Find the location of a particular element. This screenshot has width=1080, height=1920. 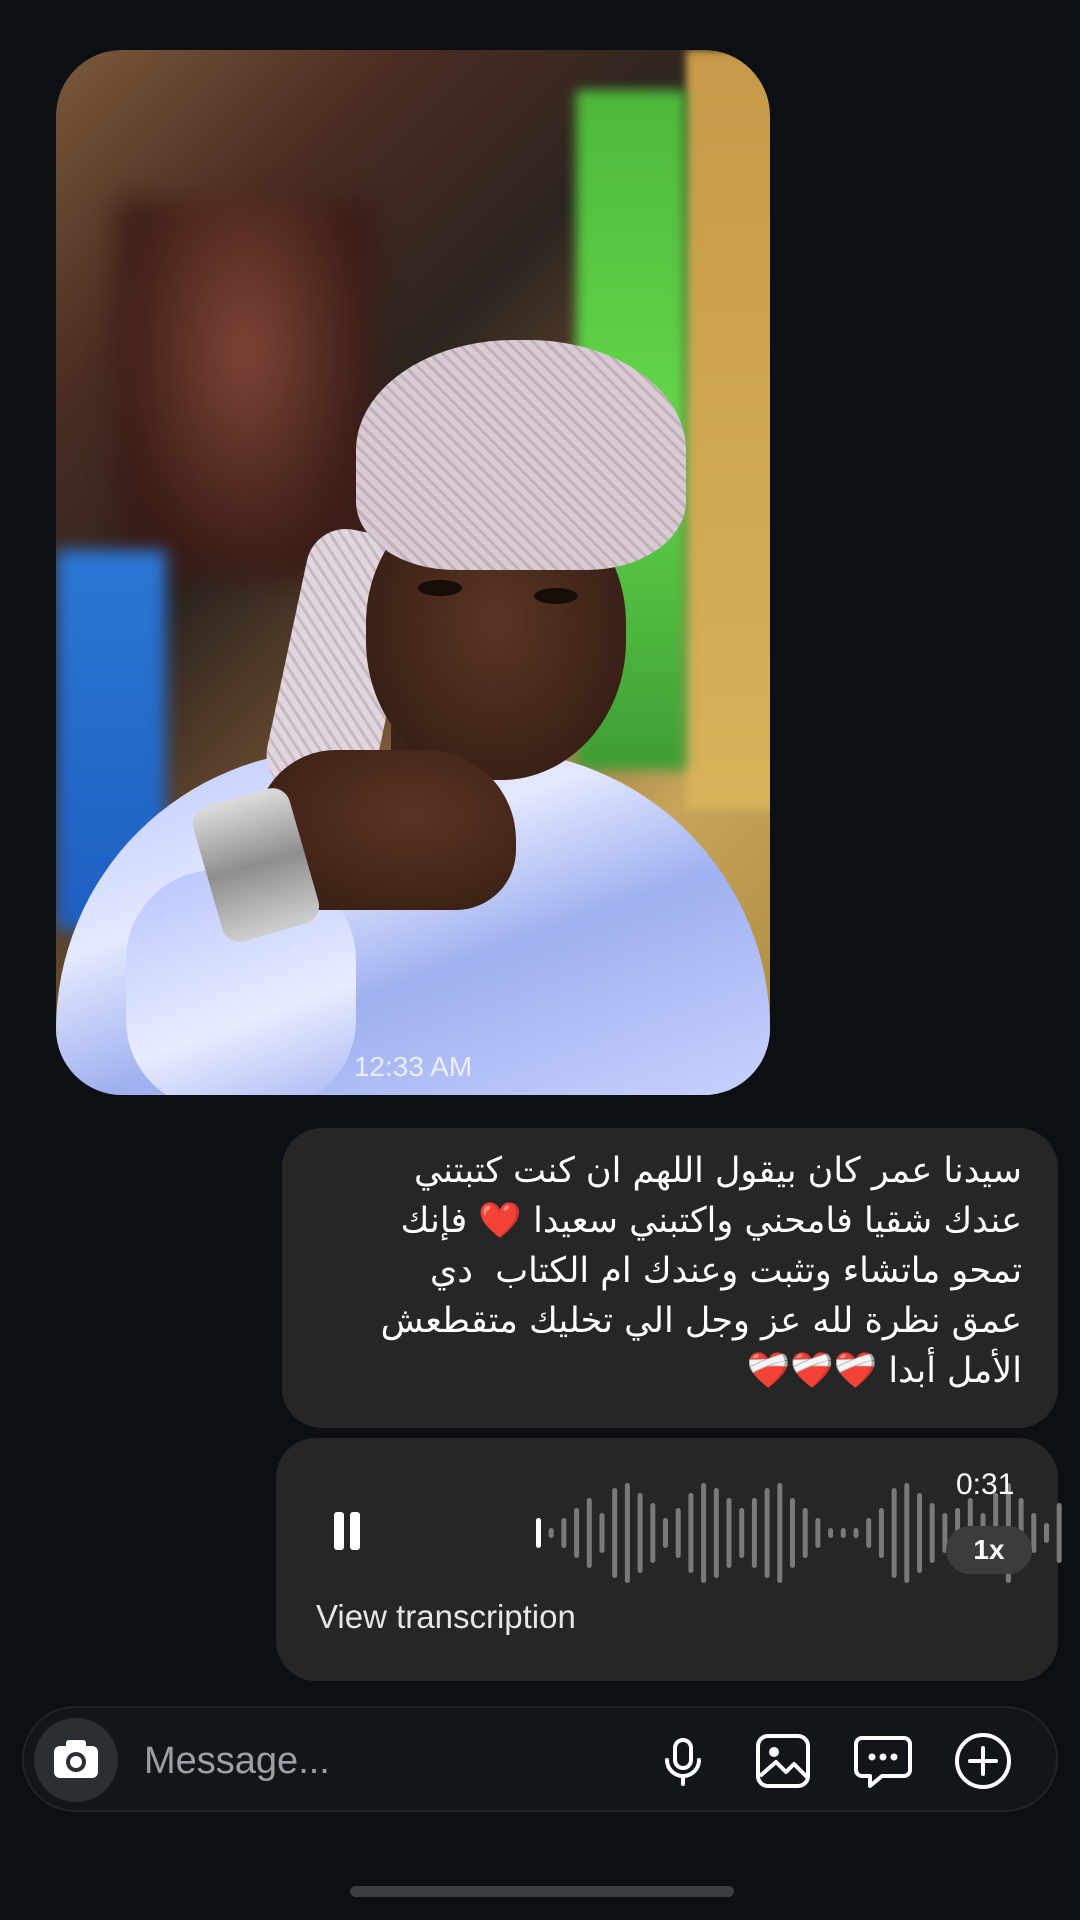

chat-bubble-icon is located at coordinates (883, 1761).